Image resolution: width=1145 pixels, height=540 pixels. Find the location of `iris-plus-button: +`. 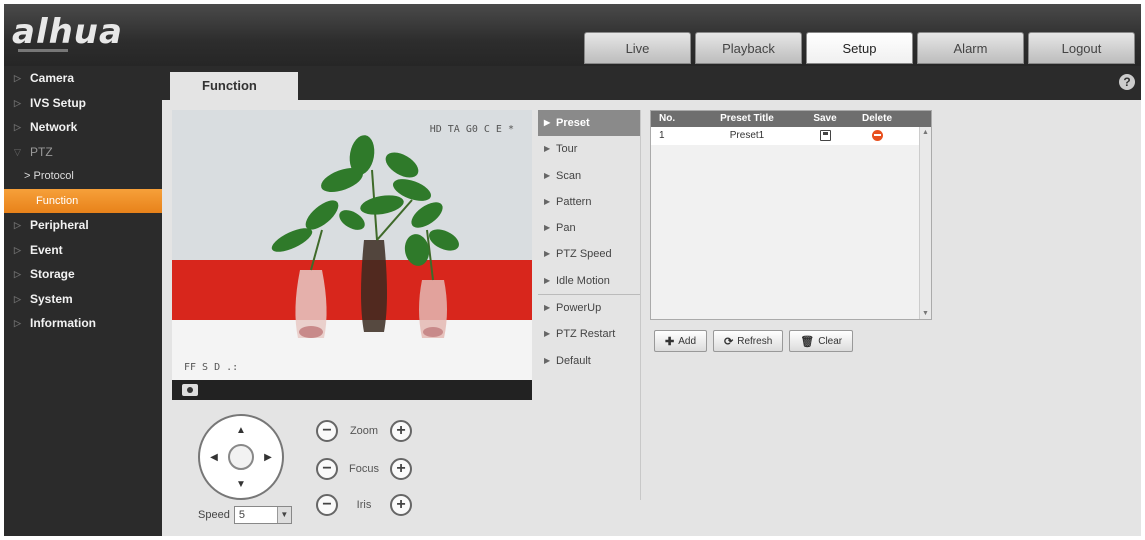

iris-plus-button: + is located at coordinates (401, 505).